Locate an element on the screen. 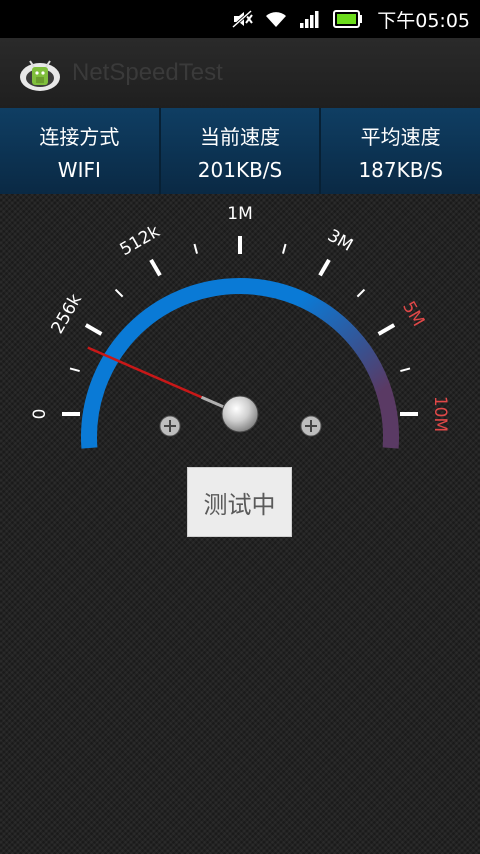  average-speed-cell: 平均速度 187KB/S is located at coordinates (400, 151).